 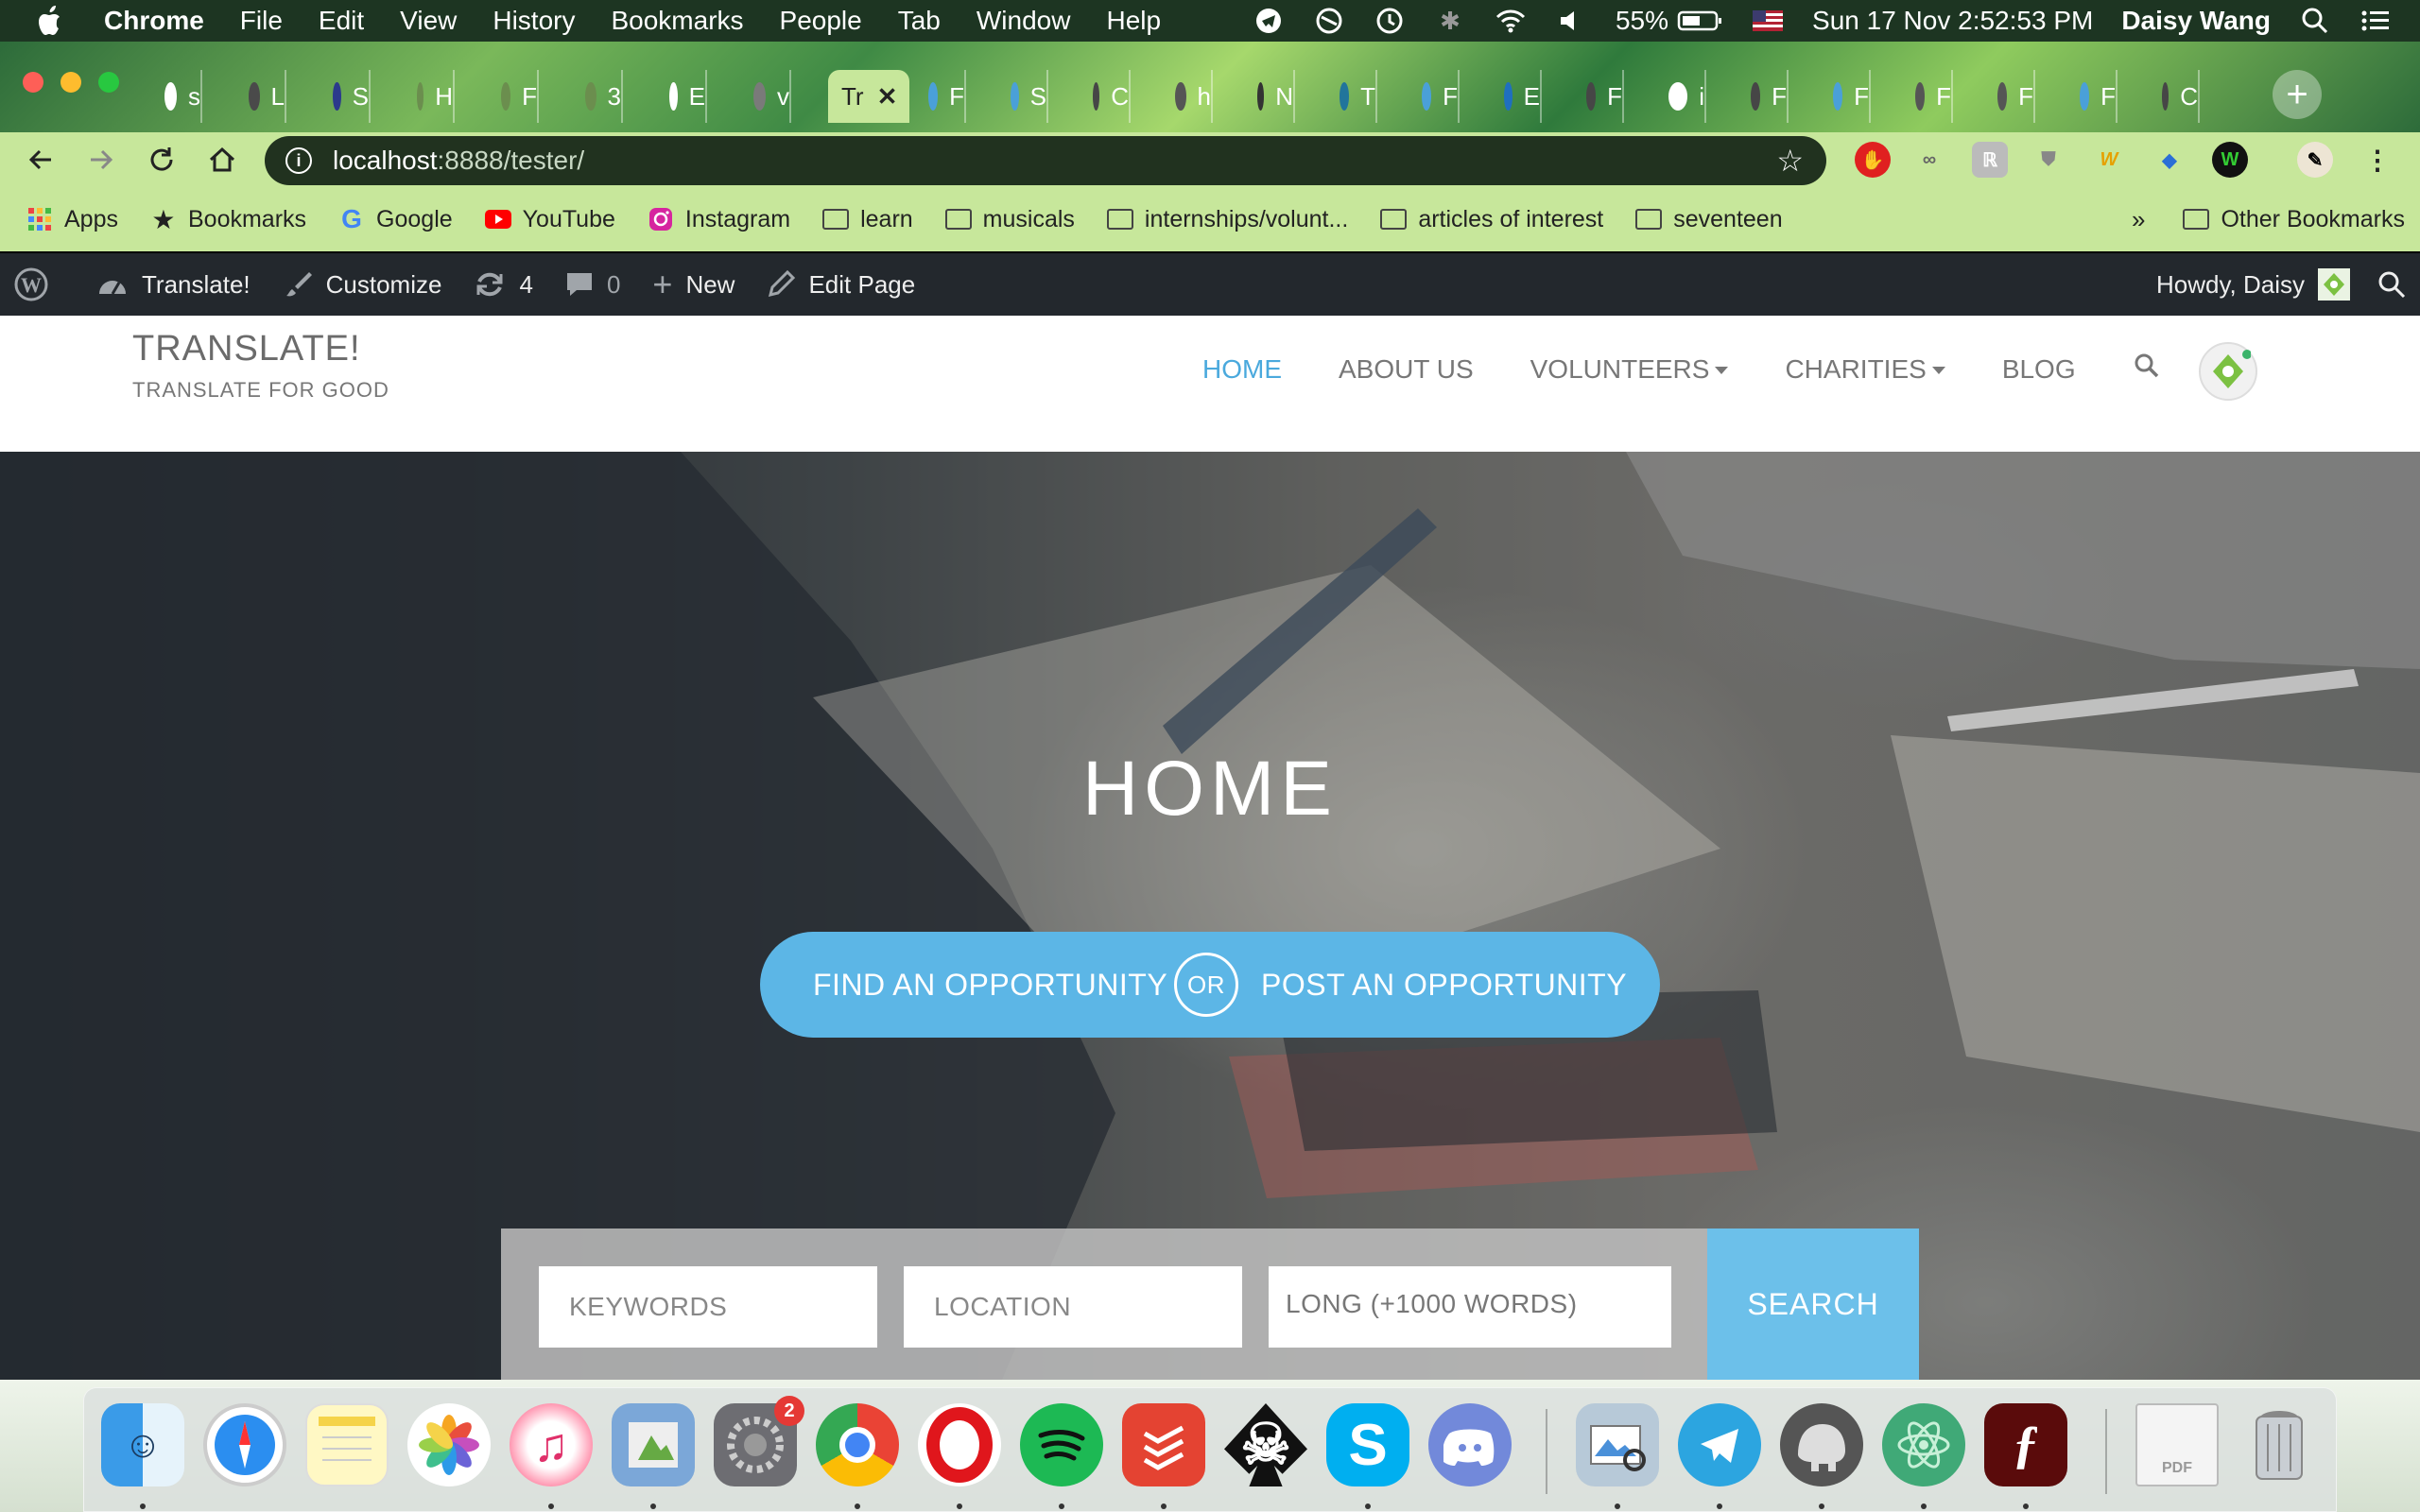 What do you see at coordinates (693, 284) in the screenshot?
I see `wp-new-content: + New` at bounding box center [693, 284].